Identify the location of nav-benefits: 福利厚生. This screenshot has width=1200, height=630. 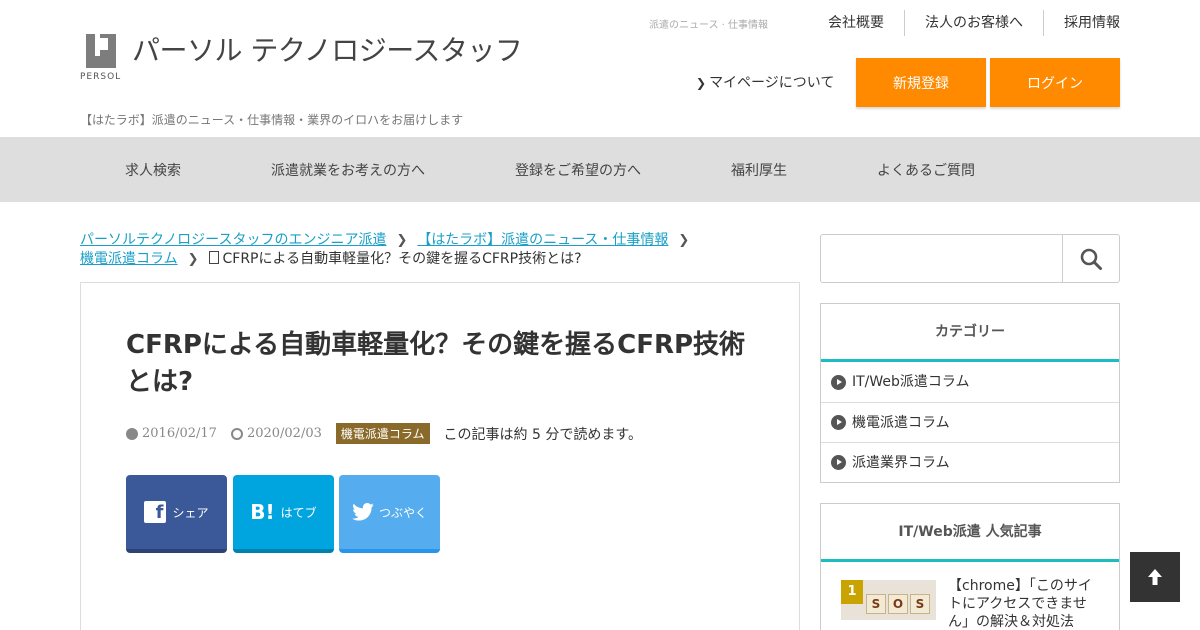
(759, 169).